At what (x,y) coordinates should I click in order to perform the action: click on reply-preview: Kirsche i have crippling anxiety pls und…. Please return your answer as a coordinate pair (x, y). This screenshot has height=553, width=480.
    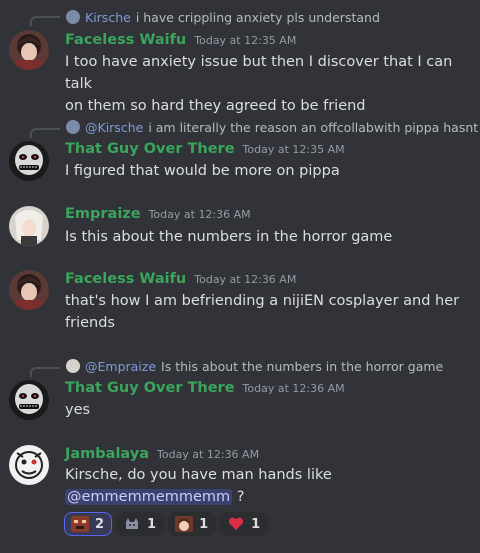
    Looking at the image, I should click on (254, 17).